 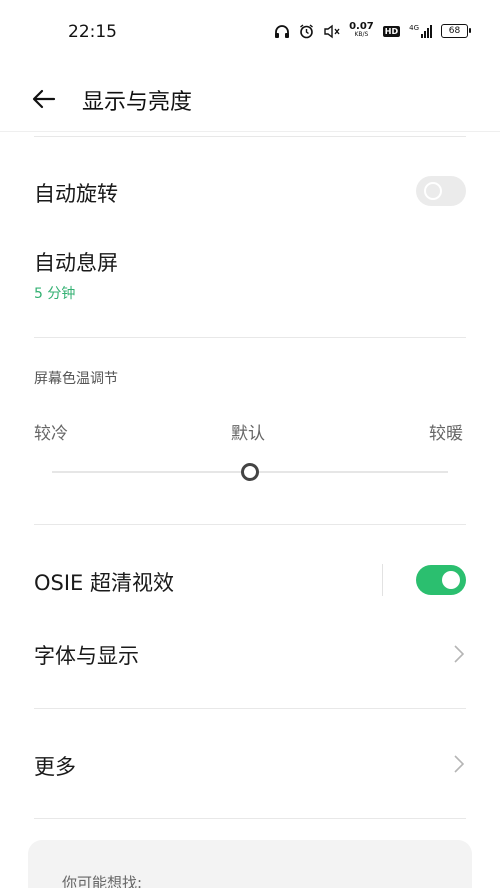 What do you see at coordinates (446, 434) in the screenshot?
I see `color-temp-warm-label: 较暖` at bounding box center [446, 434].